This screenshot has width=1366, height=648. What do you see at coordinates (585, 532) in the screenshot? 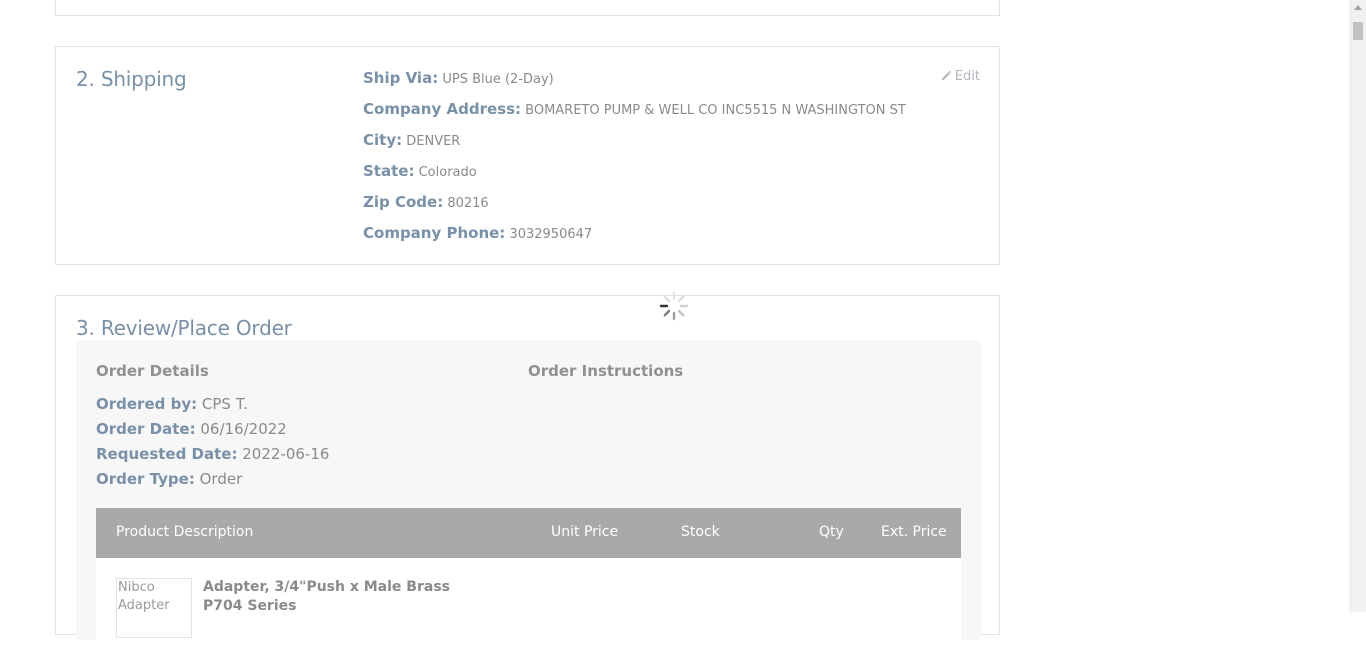
I see `col-unit-price: Unit Price` at bounding box center [585, 532].